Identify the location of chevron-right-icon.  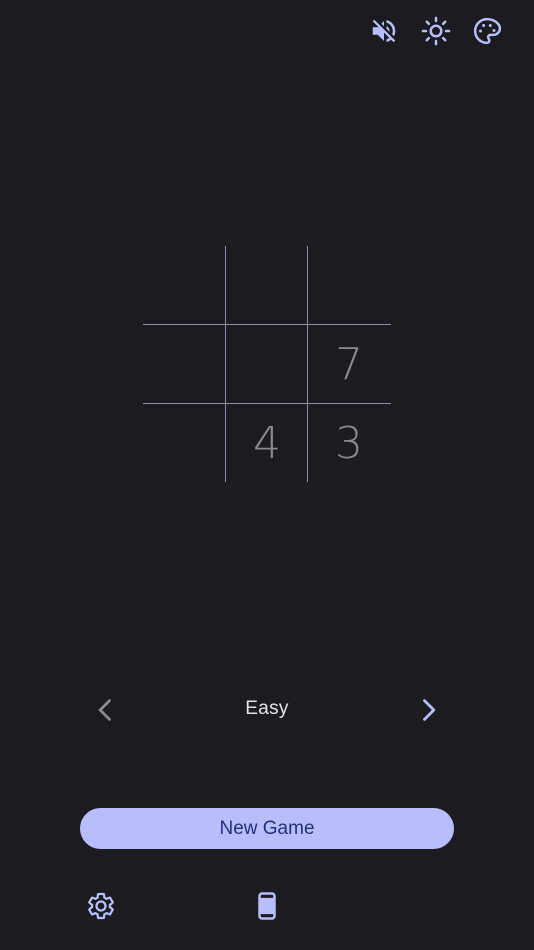
(429, 710).